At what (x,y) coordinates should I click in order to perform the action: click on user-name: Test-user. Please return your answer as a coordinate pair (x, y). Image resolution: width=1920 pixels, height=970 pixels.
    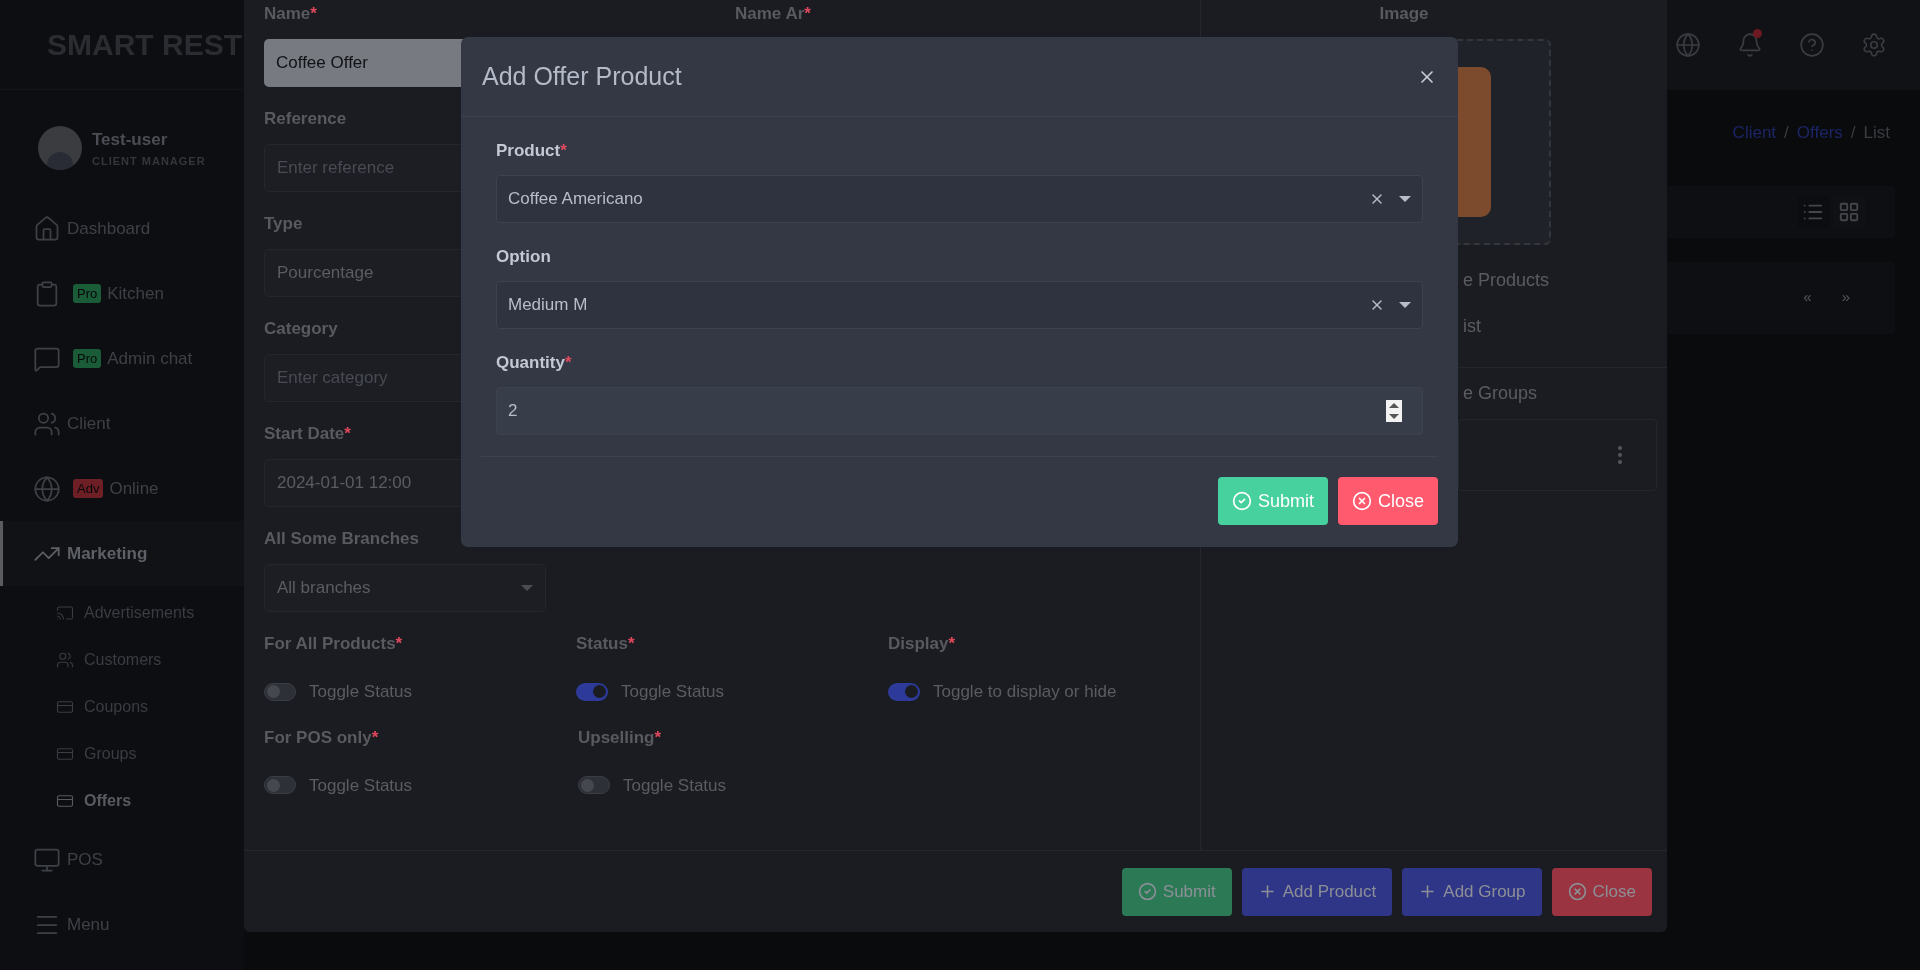
    Looking at the image, I should click on (130, 140).